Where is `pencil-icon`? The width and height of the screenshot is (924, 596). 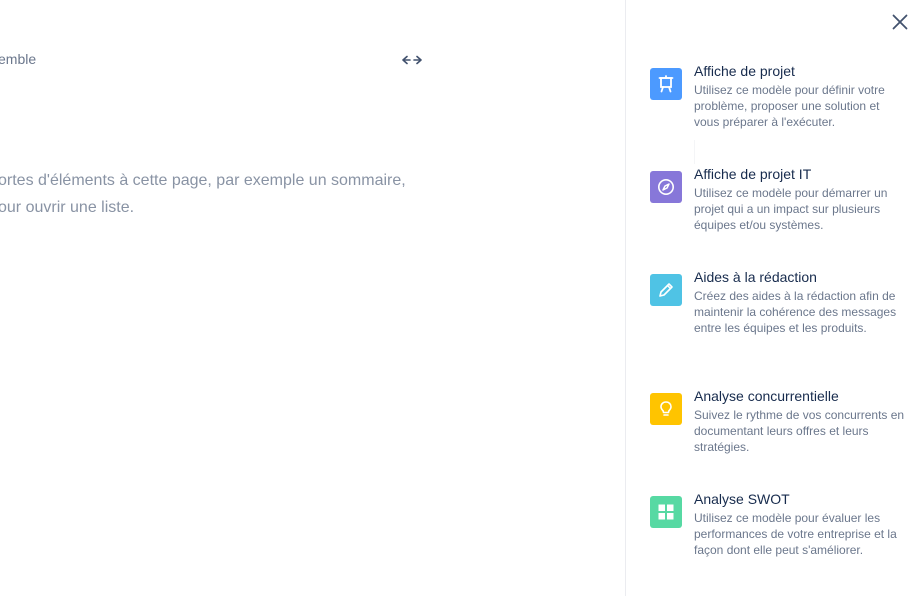
pencil-icon is located at coordinates (666, 290).